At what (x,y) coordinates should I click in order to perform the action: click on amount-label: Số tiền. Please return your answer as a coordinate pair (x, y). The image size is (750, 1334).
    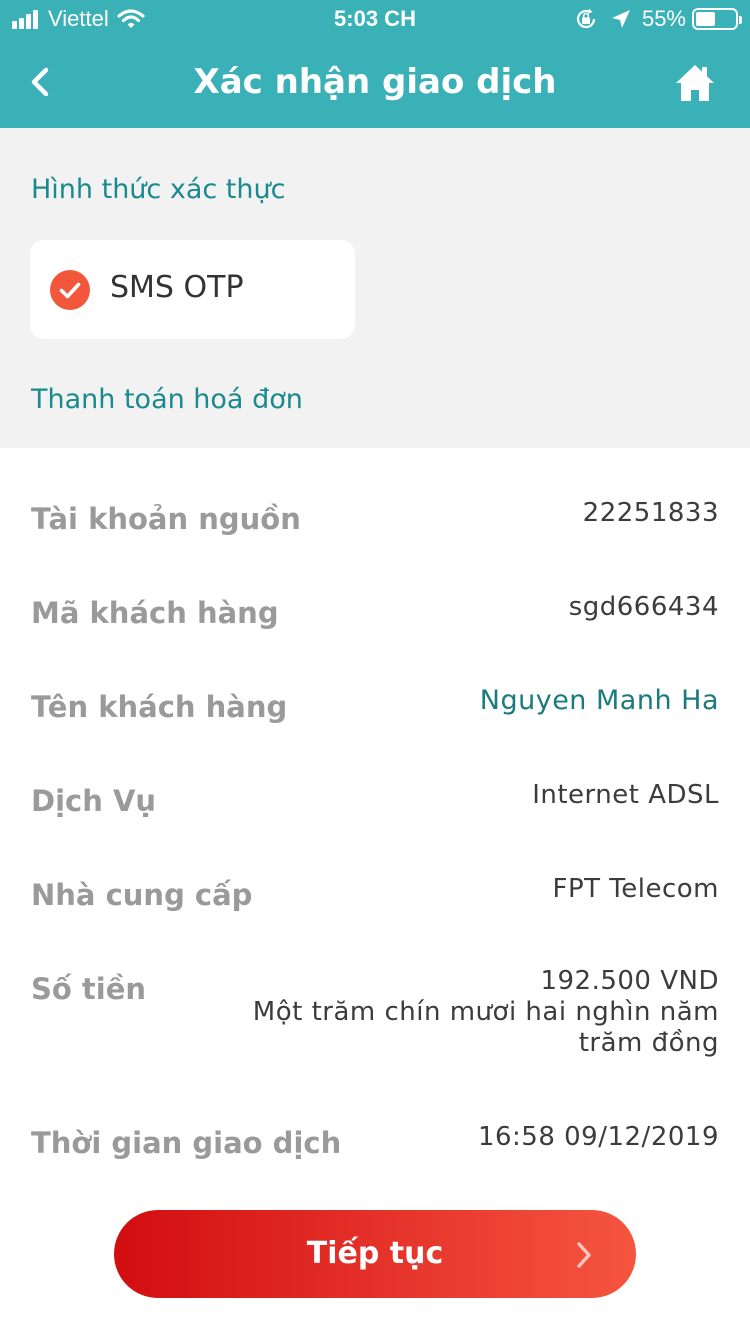
    Looking at the image, I should click on (89, 989).